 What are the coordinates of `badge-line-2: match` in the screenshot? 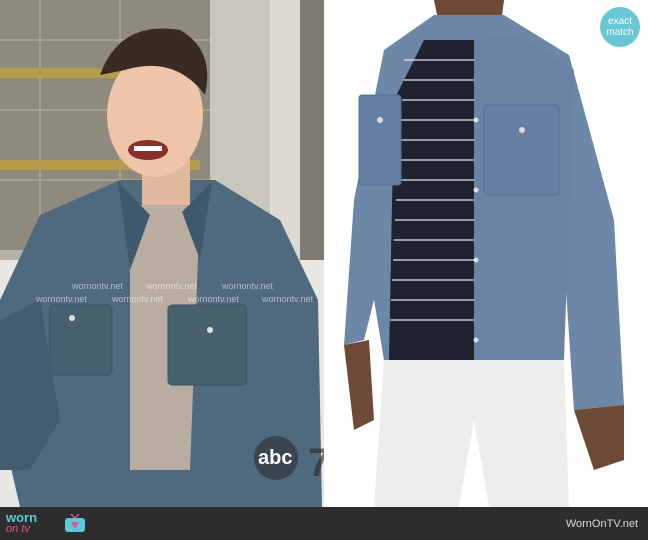 It's located at (620, 32).